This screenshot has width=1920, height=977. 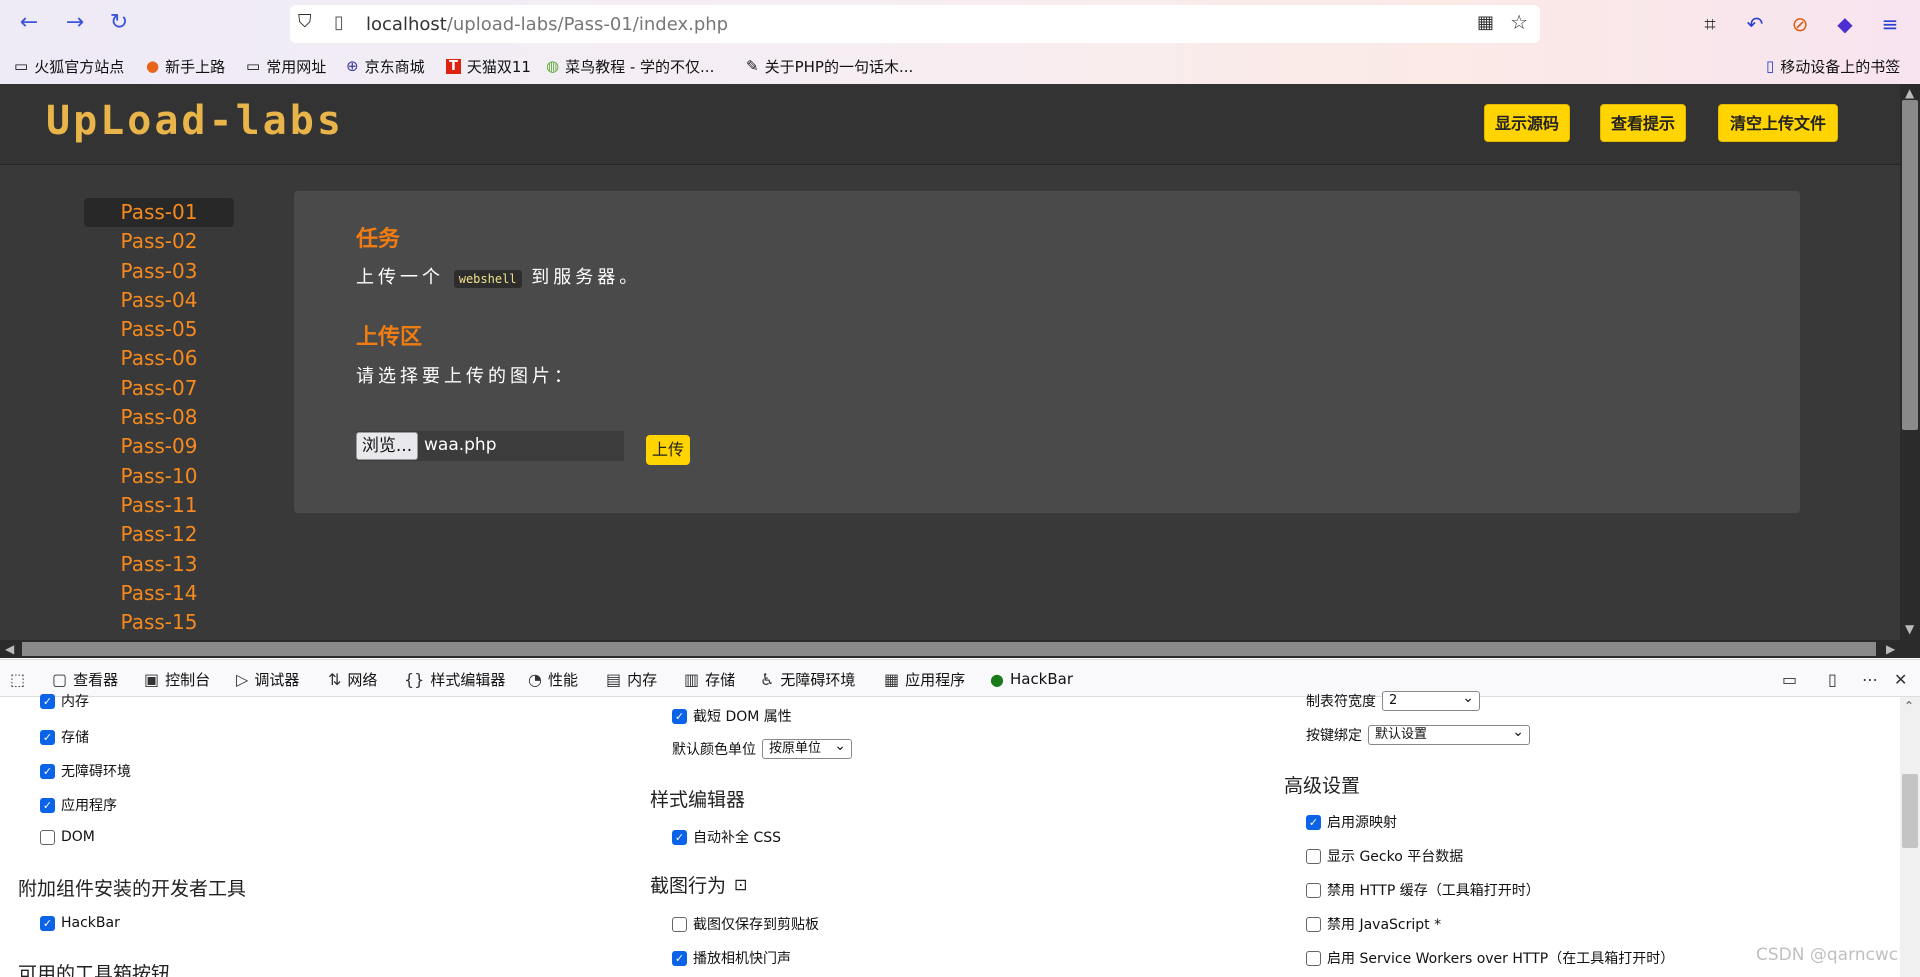 I want to click on pass-link-12: Pass-12, so click(x=159, y=534).